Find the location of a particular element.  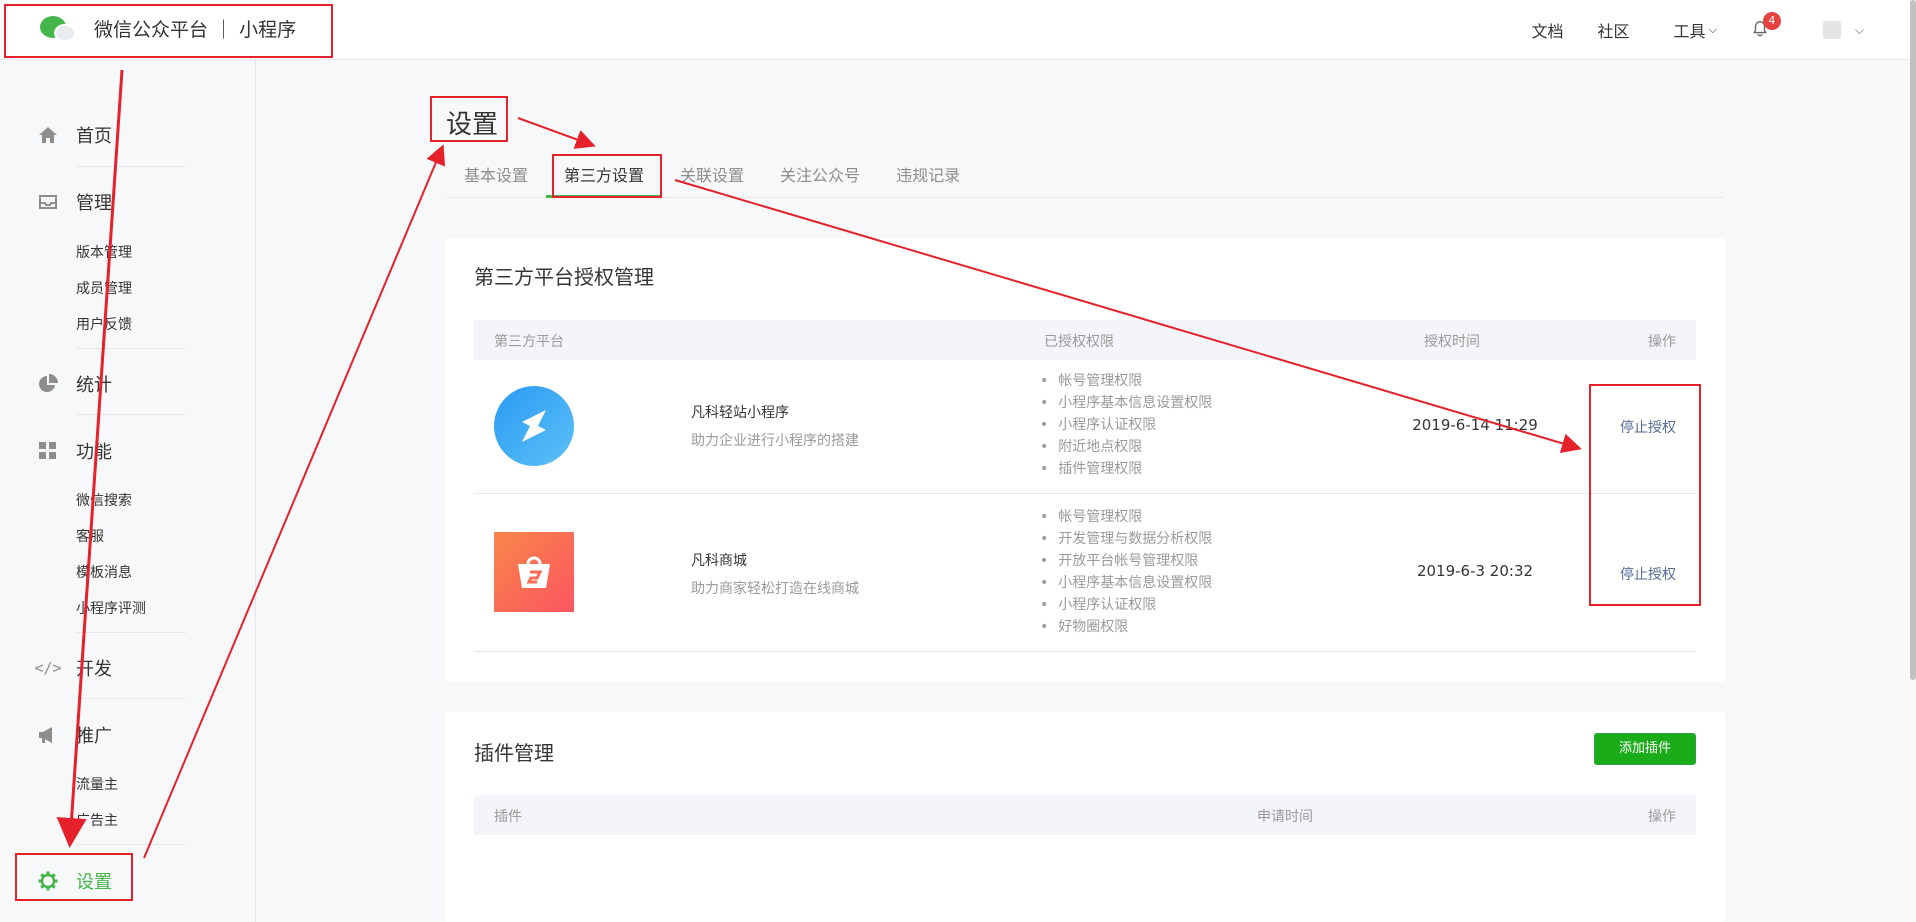

brand: 微信公众平台 ｜ 小程序 is located at coordinates (167, 28).